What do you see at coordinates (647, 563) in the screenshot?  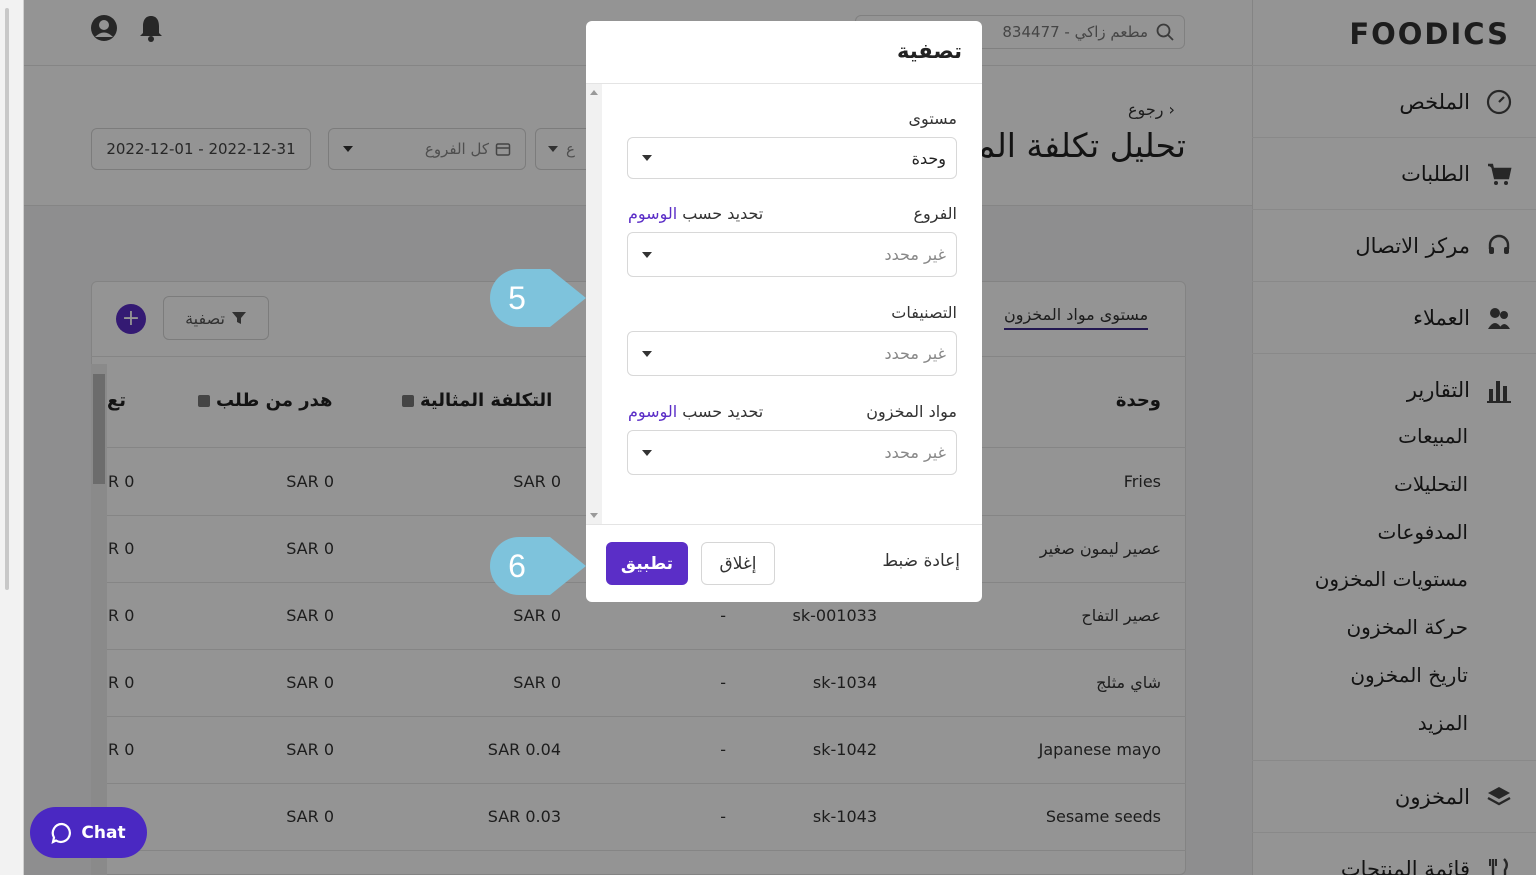 I see `apply-button: تطبيق` at bounding box center [647, 563].